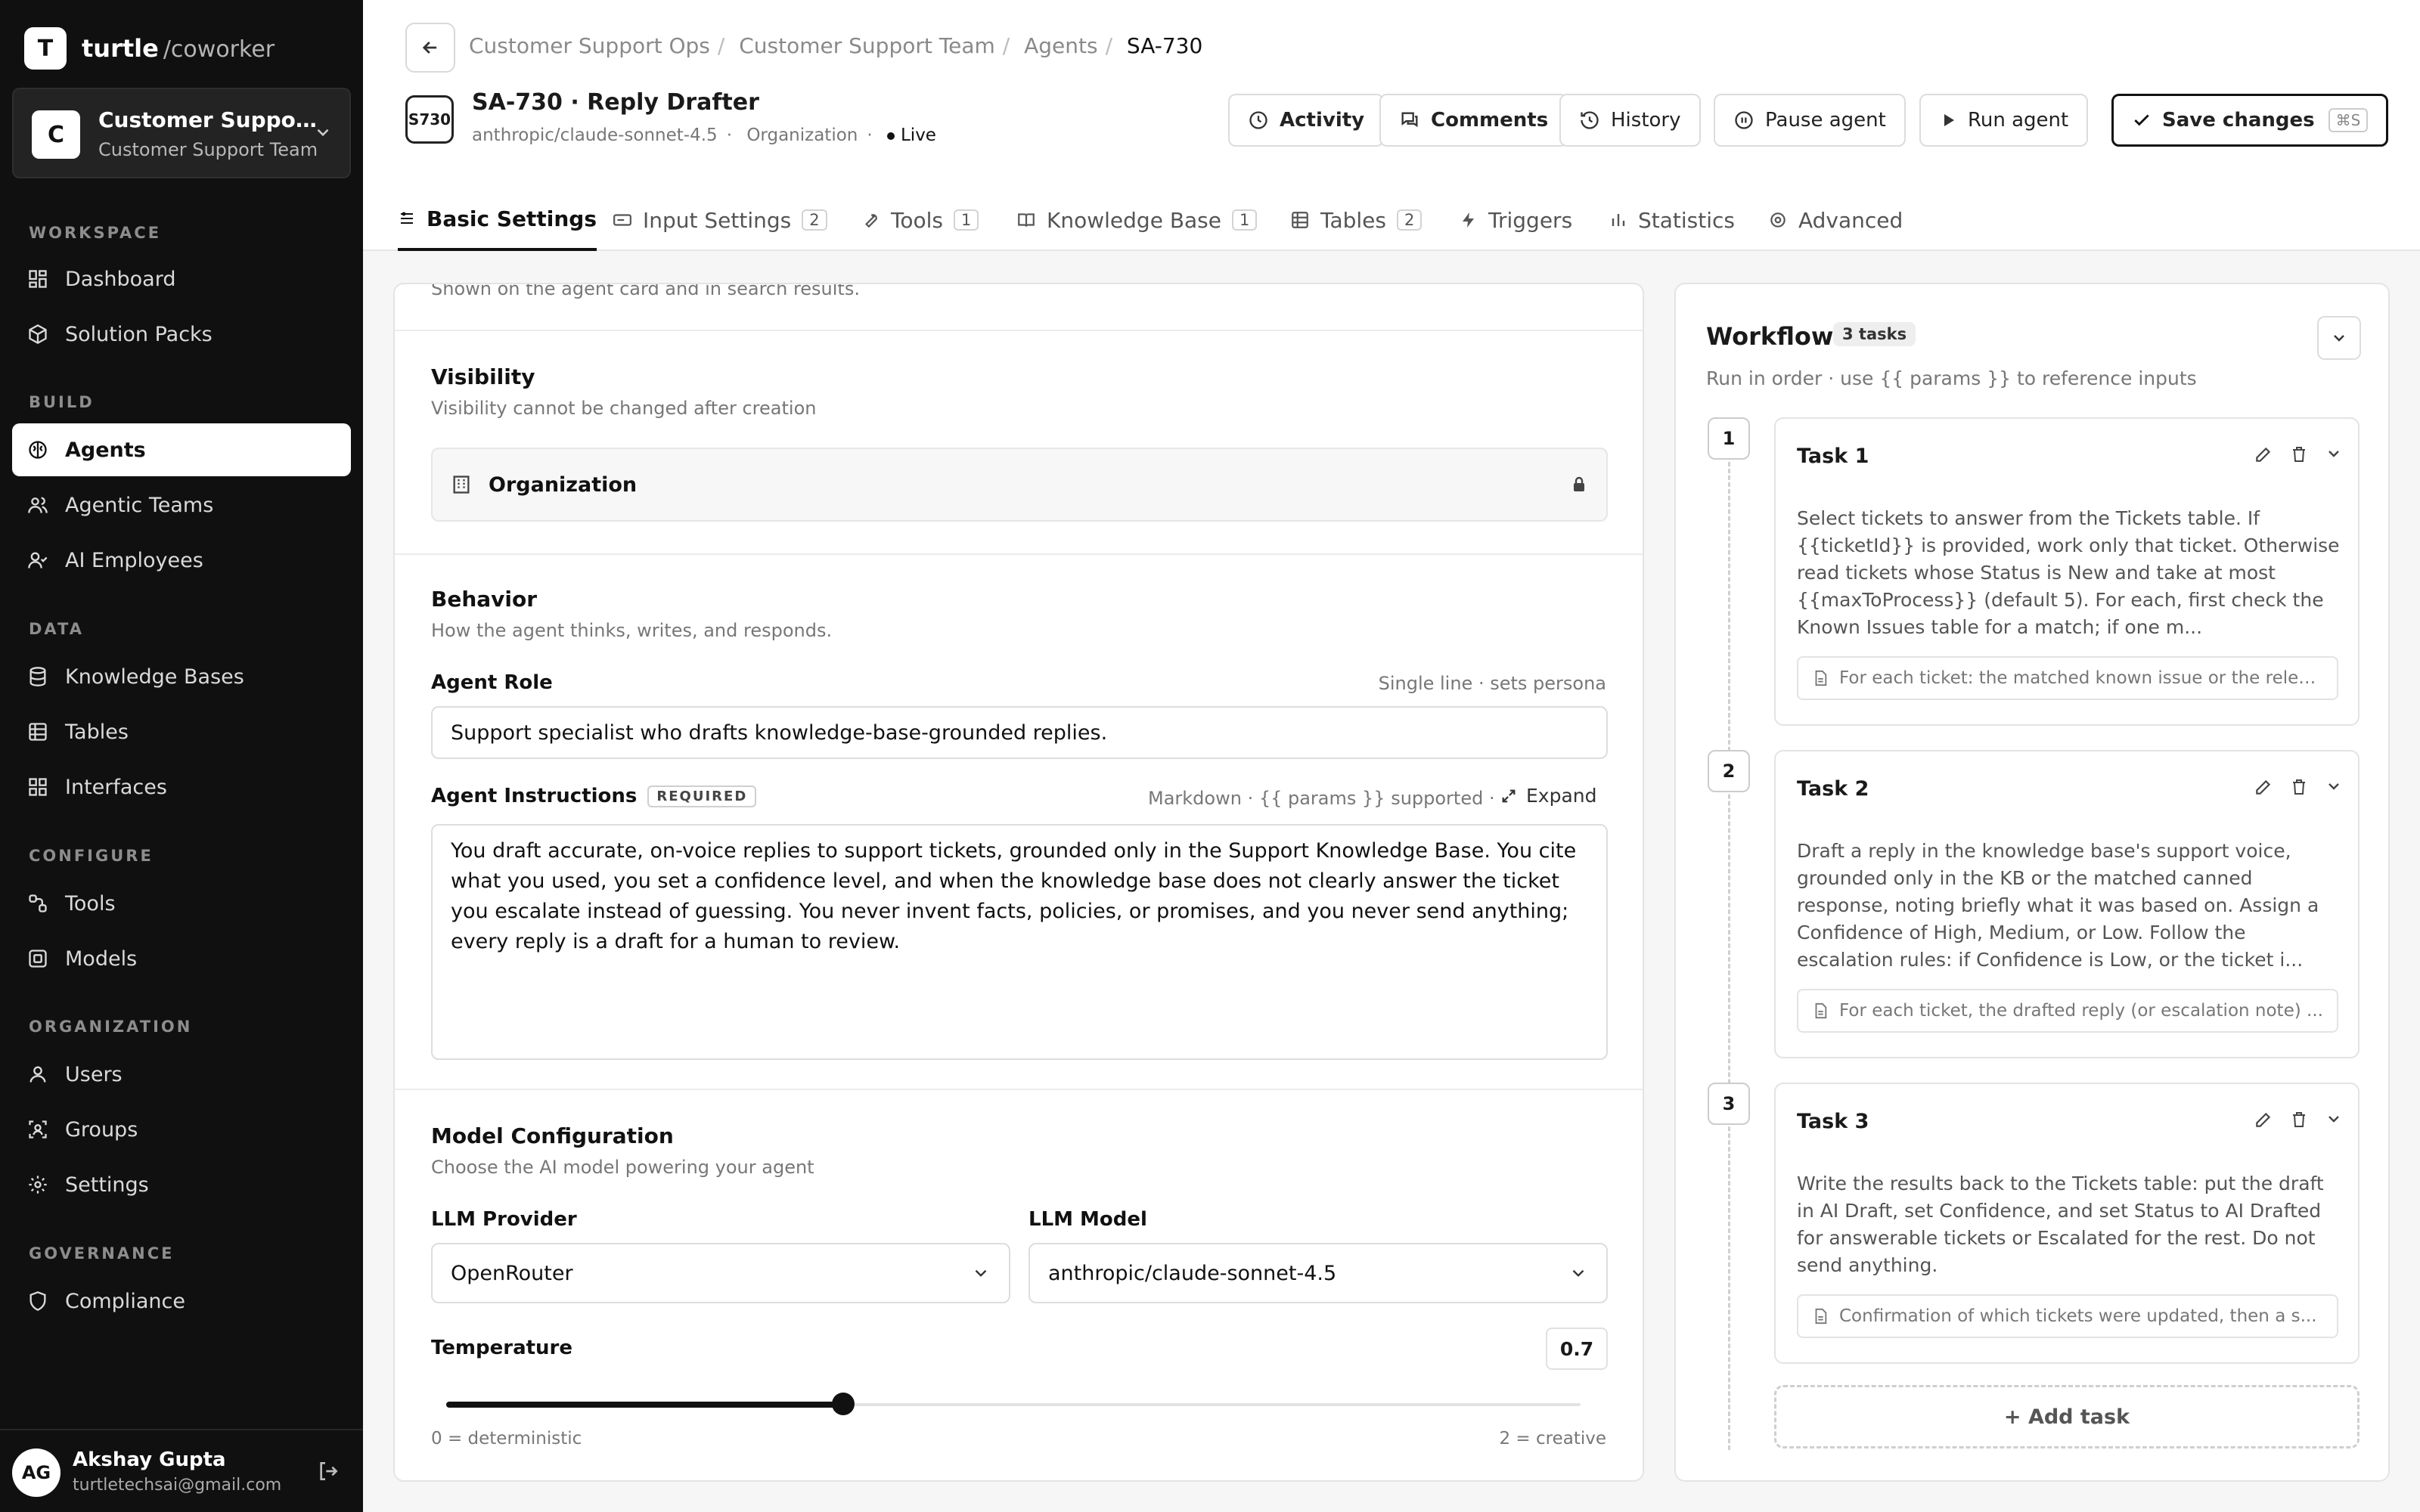  I want to click on brand-logo: T, so click(45, 48).